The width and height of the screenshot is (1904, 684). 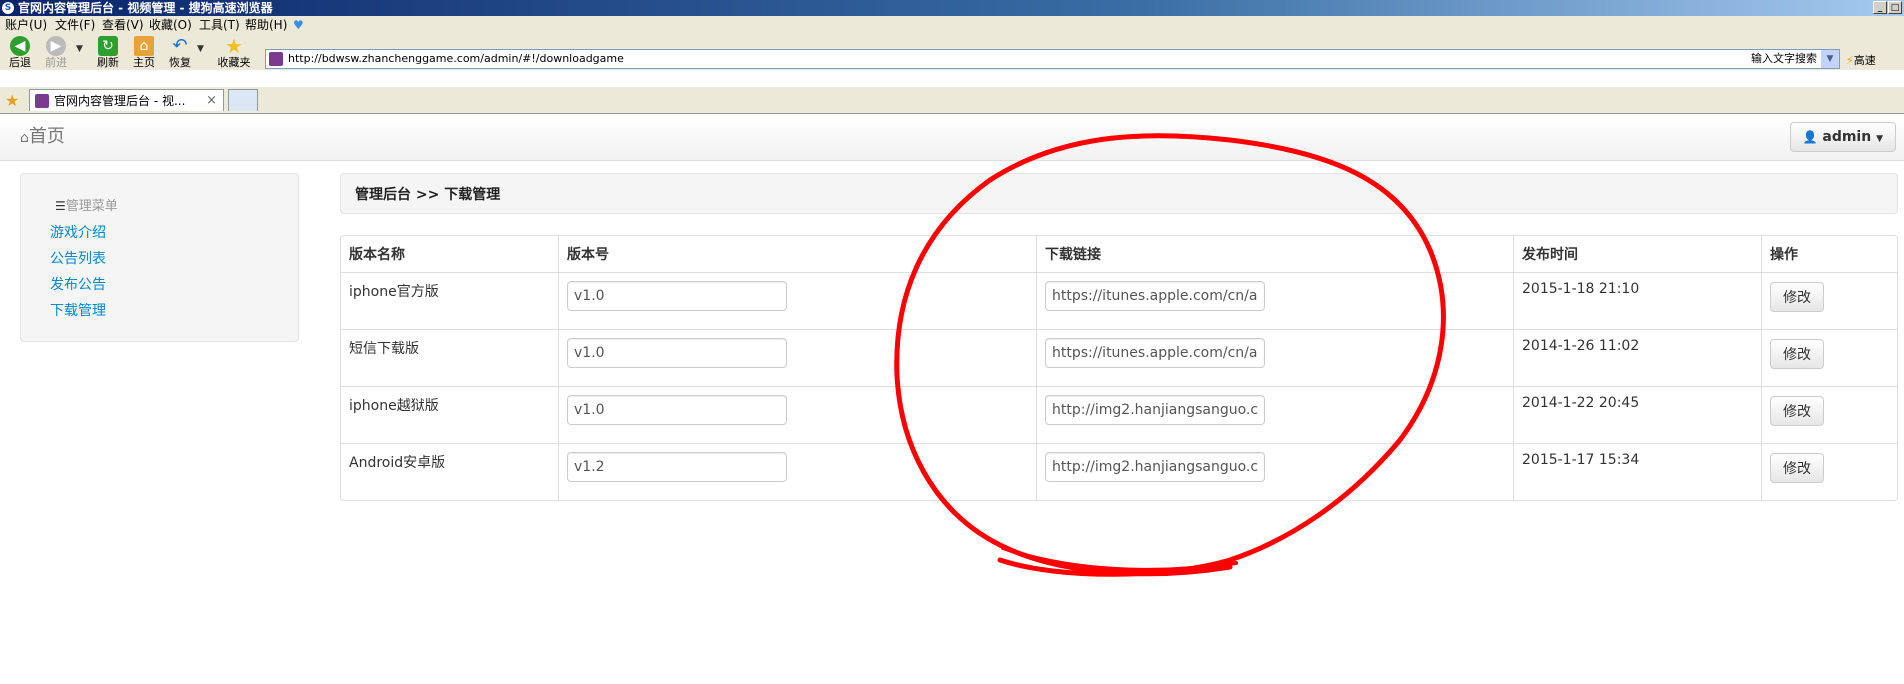 I want to click on browser-logo-icon: S, so click(x=8, y=8).